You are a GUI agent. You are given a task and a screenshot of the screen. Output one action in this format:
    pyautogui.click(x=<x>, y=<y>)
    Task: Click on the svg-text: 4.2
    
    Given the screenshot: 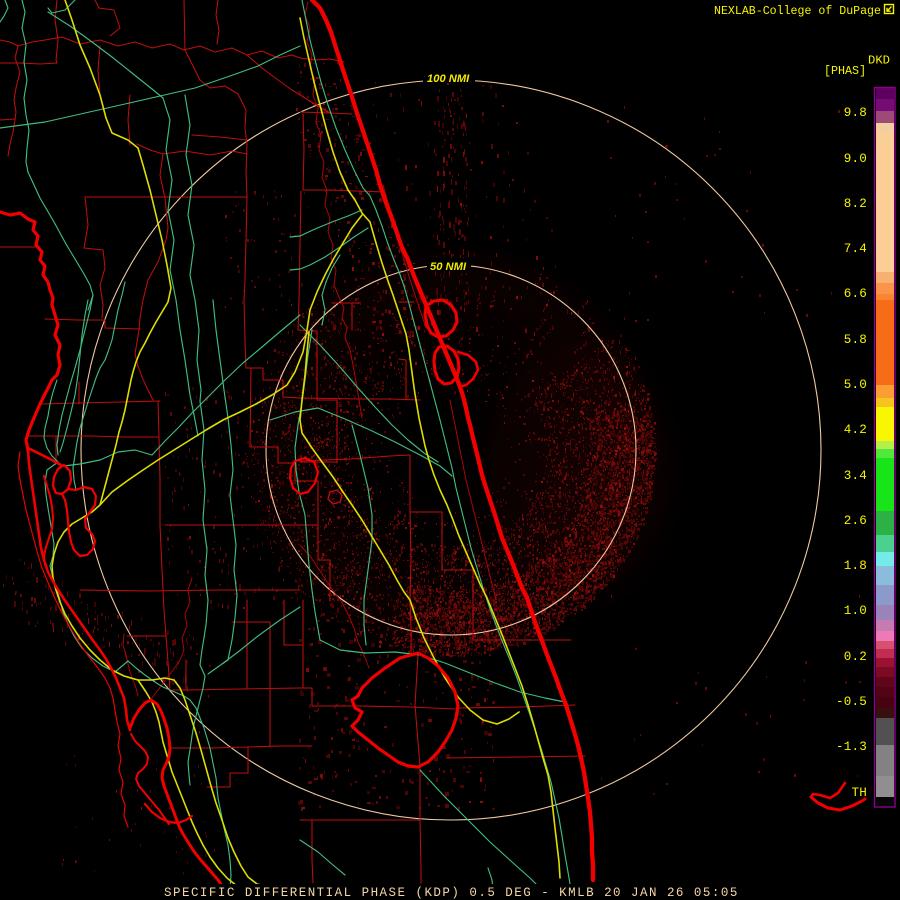 What is the action you would take?
    pyautogui.click(x=855, y=430)
    